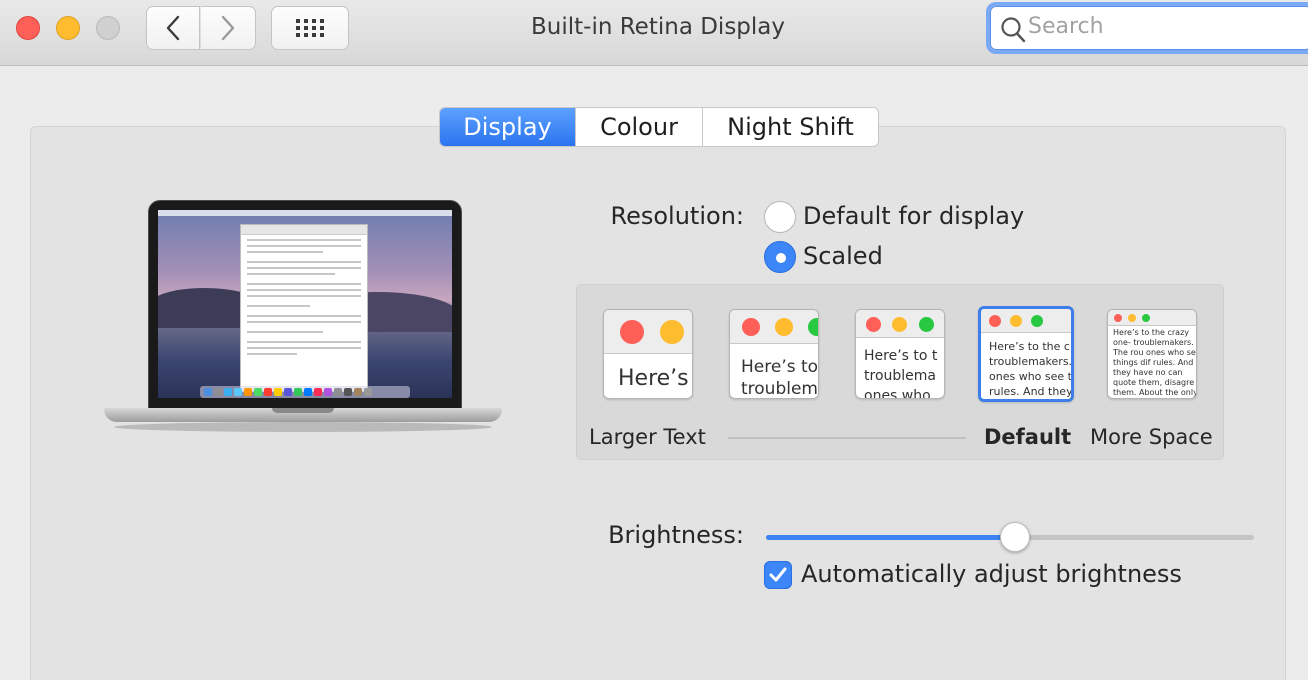 The height and width of the screenshot is (680, 1308). I want to click on chevron-right-icon, so click(228, 28).